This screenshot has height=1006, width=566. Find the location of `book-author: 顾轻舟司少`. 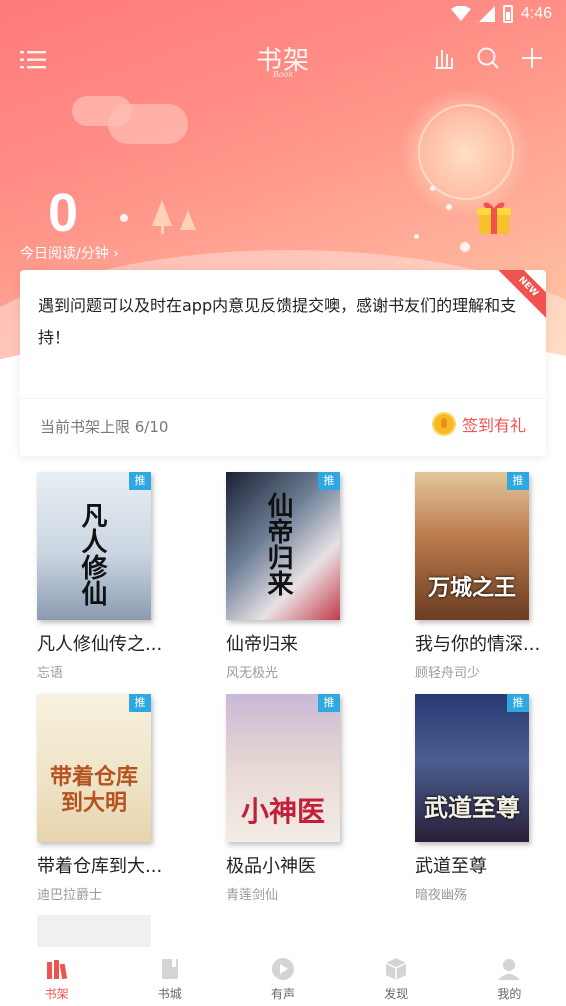

book-author: 顾轻舟司少 is located at coordinates (448, 673).